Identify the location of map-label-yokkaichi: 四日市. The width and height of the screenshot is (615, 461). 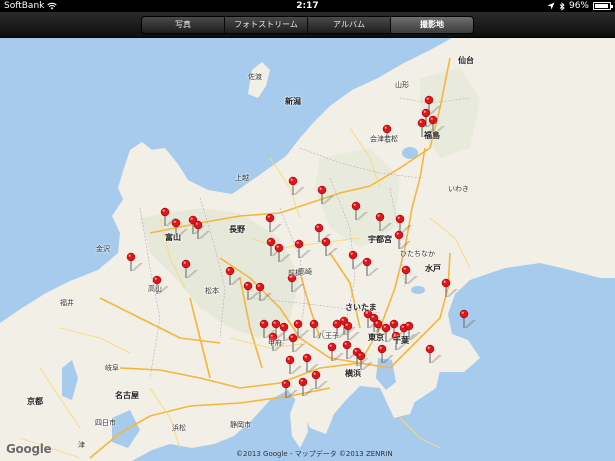
(105, 423).